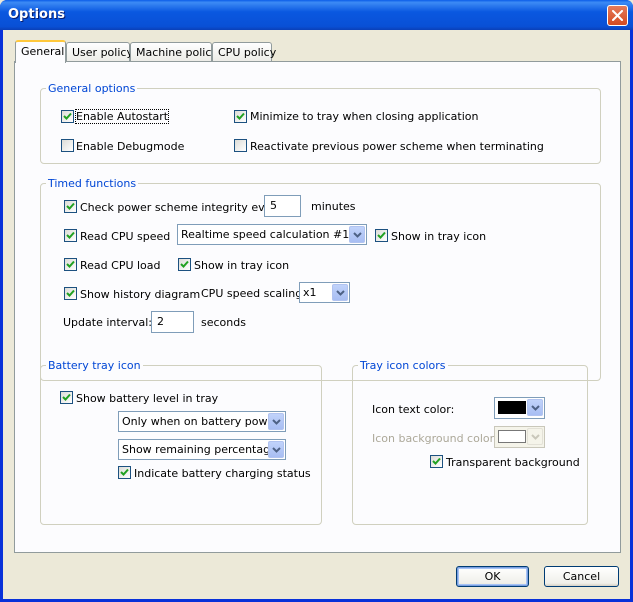 This screenshot has height=602, width=633. What do you see at coordinates (403, 365) in the screenshot?
I see `group-title: Tray icon colors` at bounding box center [403, 365].